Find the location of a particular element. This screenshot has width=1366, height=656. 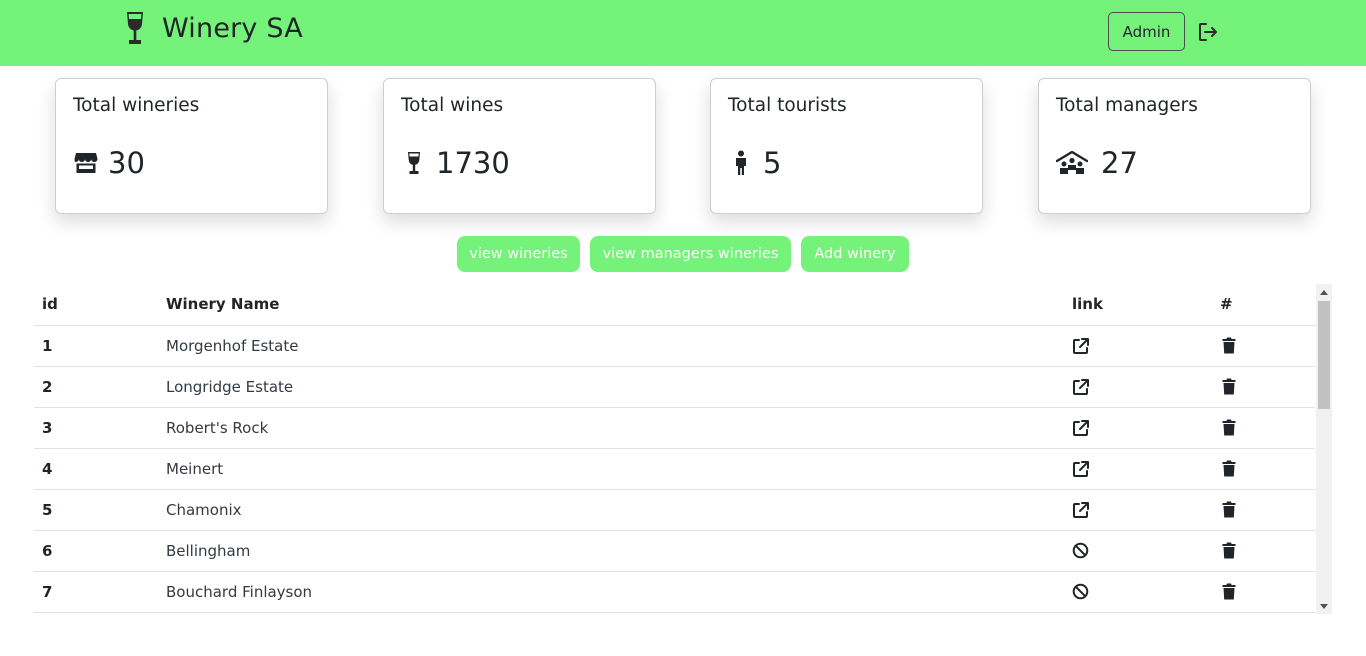

view-wineries-button: view wineries is located at coordinates (518, 254).